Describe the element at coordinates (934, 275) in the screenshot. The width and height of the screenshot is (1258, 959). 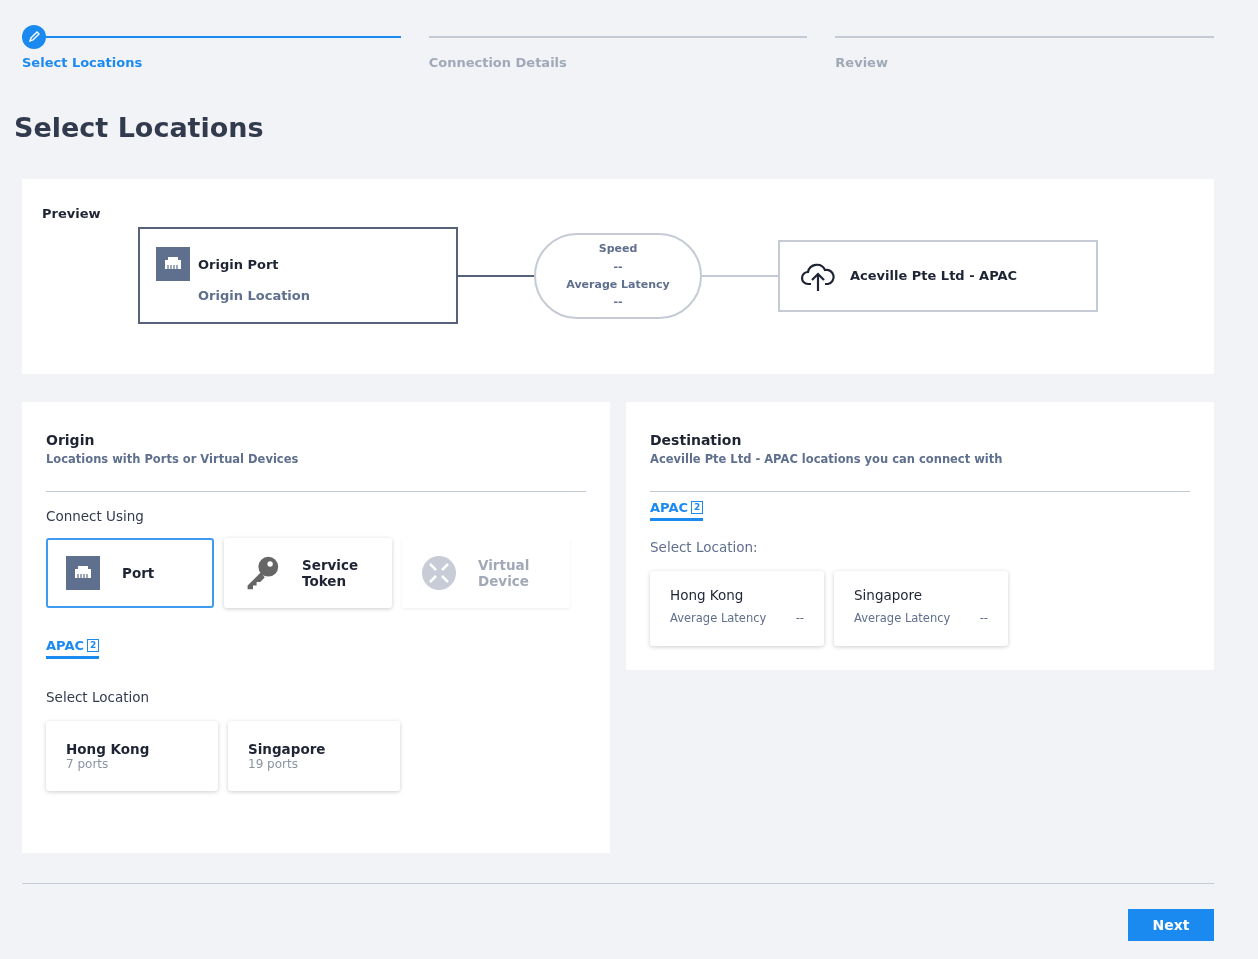
I see `destination-name: Aceville Pte Ltd - APAC` at that location.